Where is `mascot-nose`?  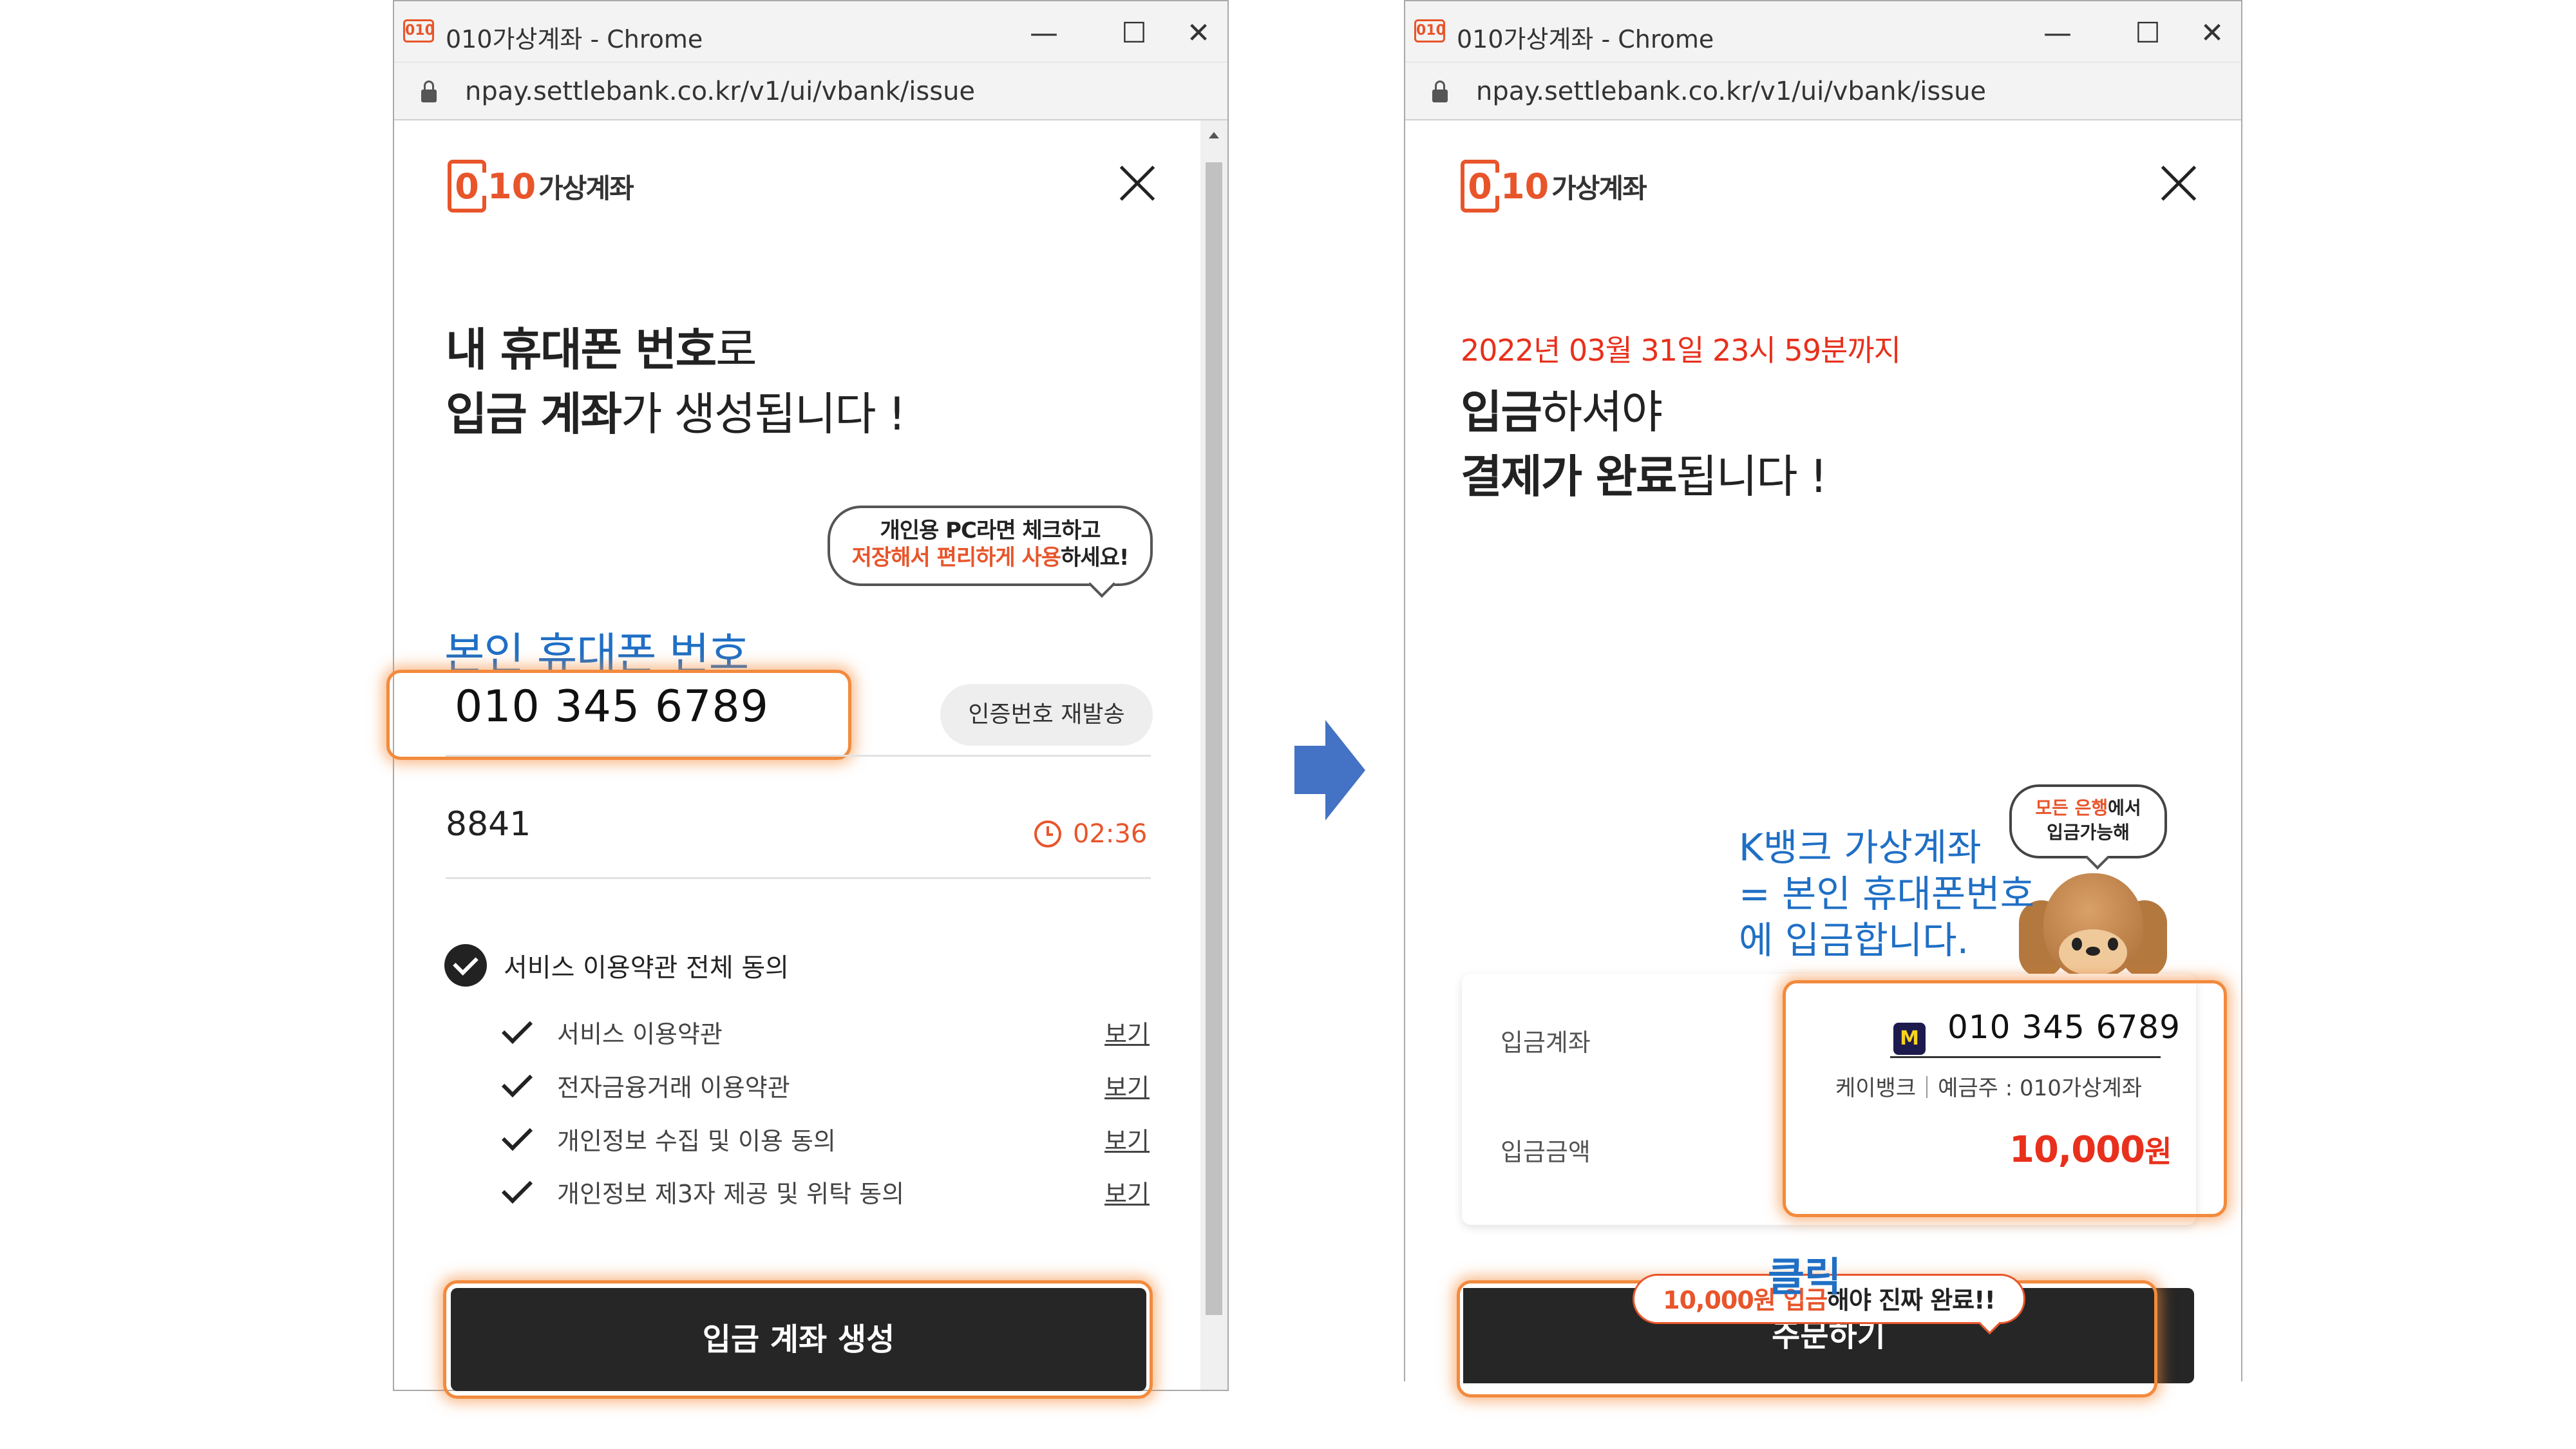
mascot-nose is located at coordinates (2093, 951).